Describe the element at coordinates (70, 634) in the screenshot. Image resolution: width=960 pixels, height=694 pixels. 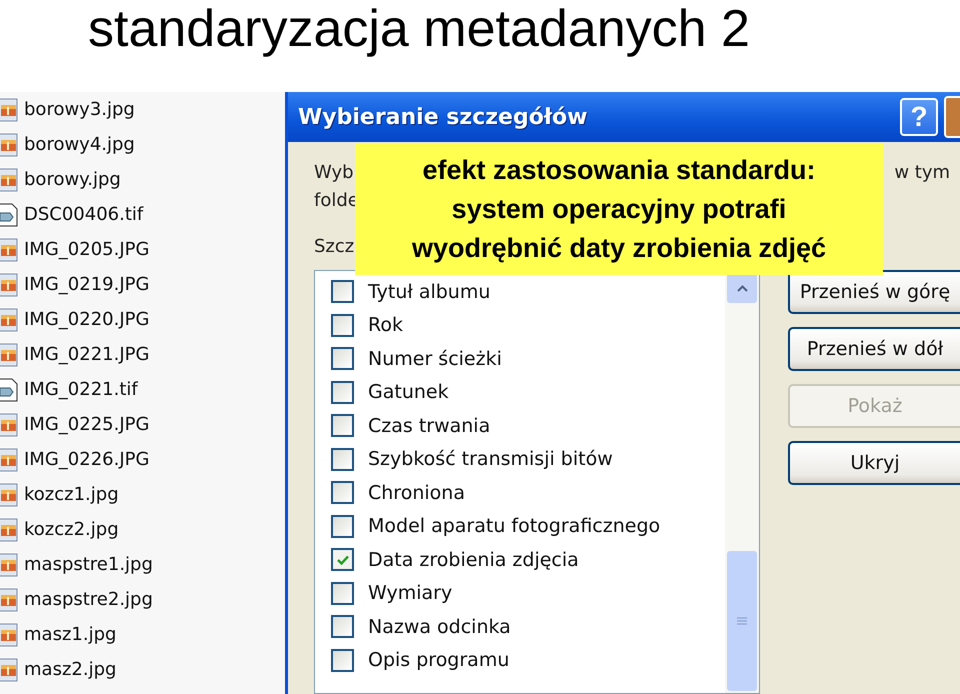
I see `file-name: masz1.jpg` at that location.